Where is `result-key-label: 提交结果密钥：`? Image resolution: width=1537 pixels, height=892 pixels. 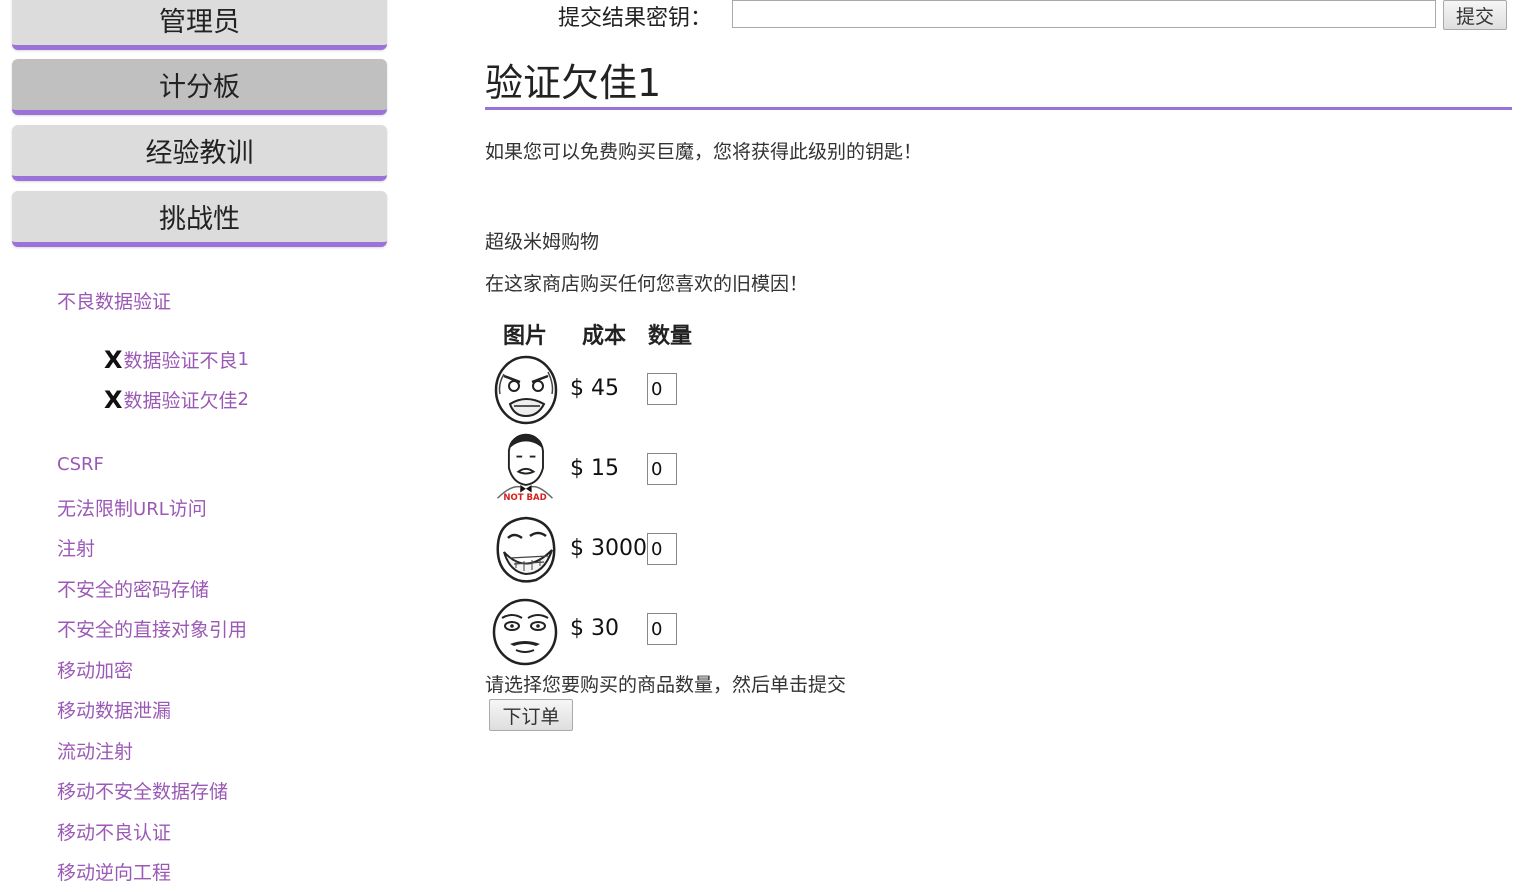
result-key-label: 提交结果密钥： is located at coordinates (635, 18).